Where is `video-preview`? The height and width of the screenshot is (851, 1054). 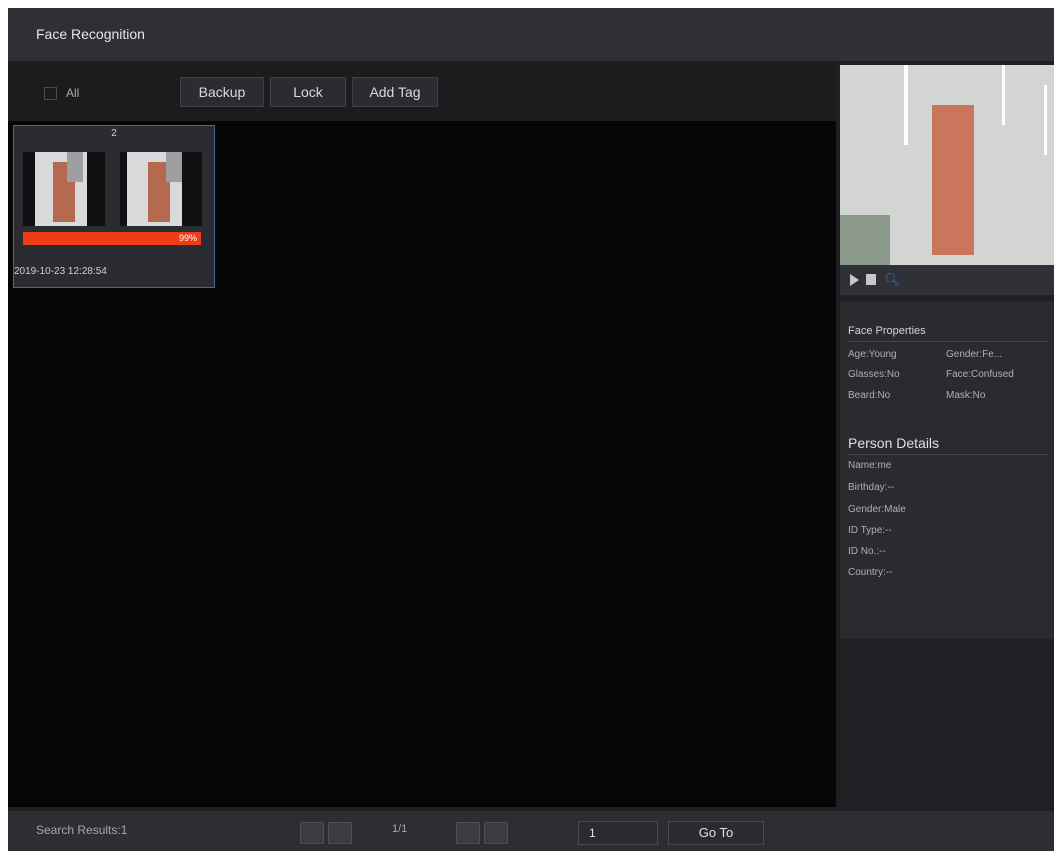 video-preview is located at coordinates (947, 165).